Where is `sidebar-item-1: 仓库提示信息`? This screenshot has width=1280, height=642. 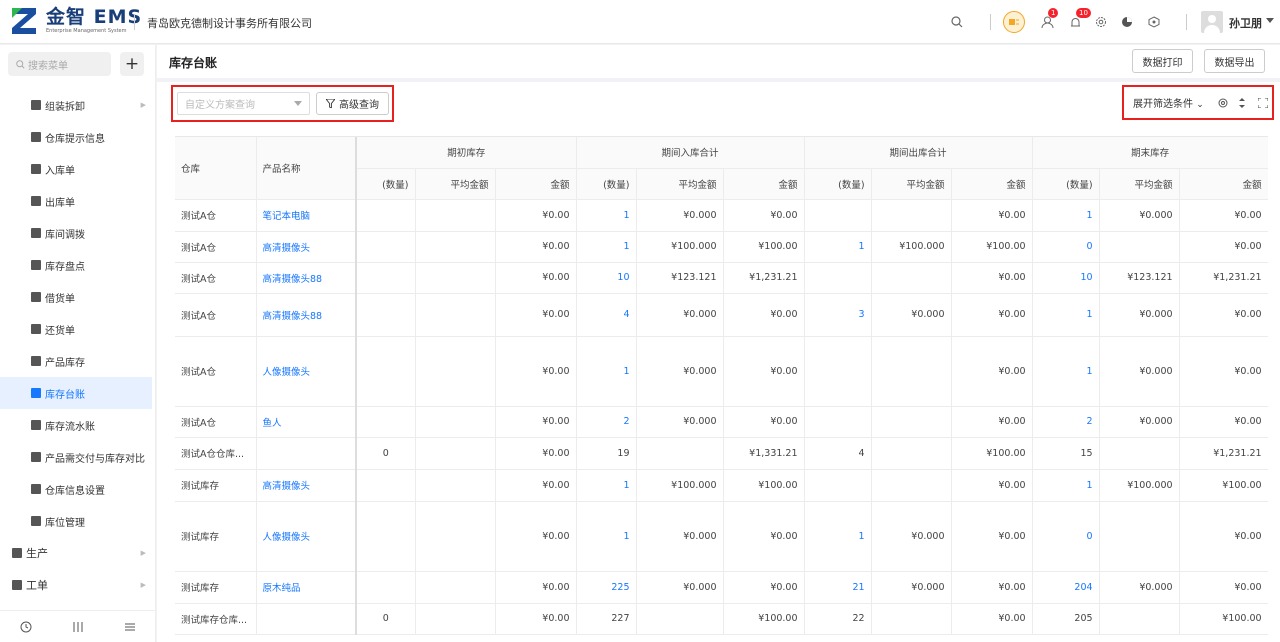
sidebar-item-1: 仓库提示信息 is located at coordinates (76, 137).